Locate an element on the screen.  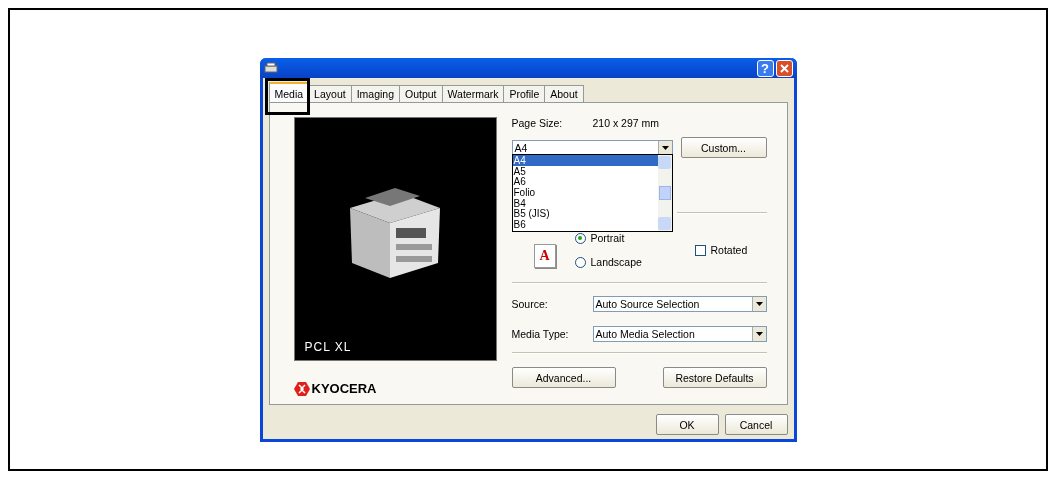
help-button: ? is located at coordinates (765, 68).